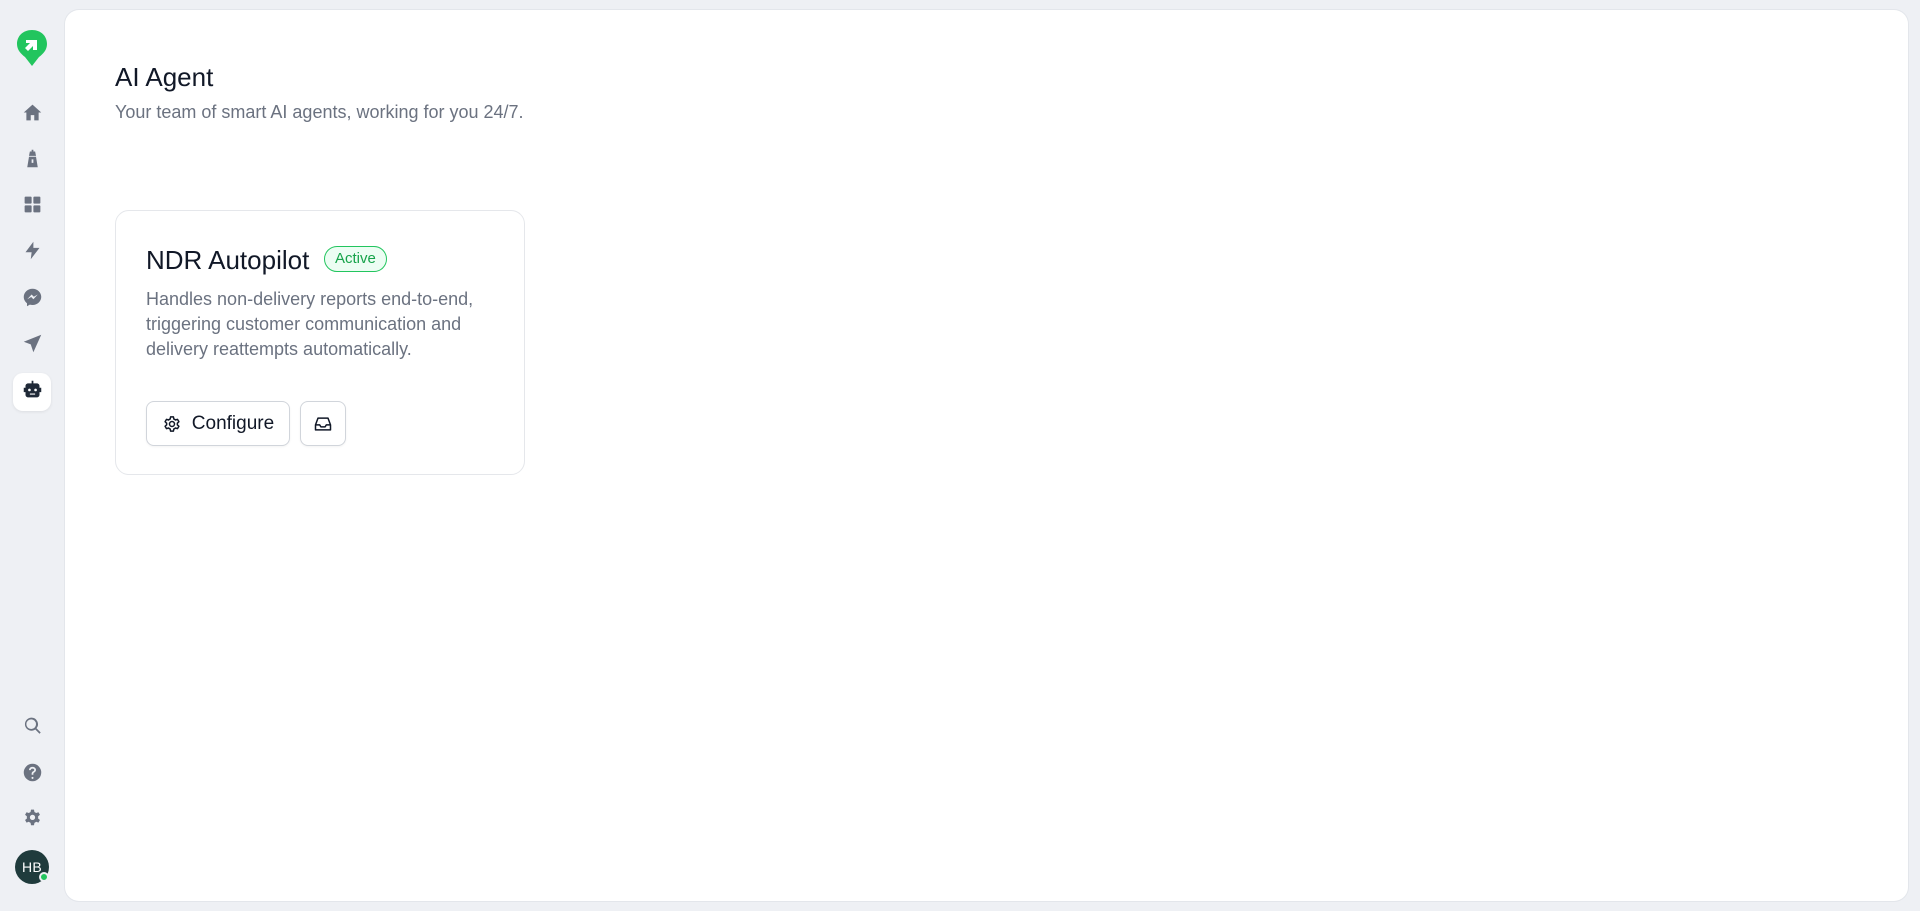 The width and height of the screenshot is (1920, 911). I want to click on inbox-icon, so click(323, 424).